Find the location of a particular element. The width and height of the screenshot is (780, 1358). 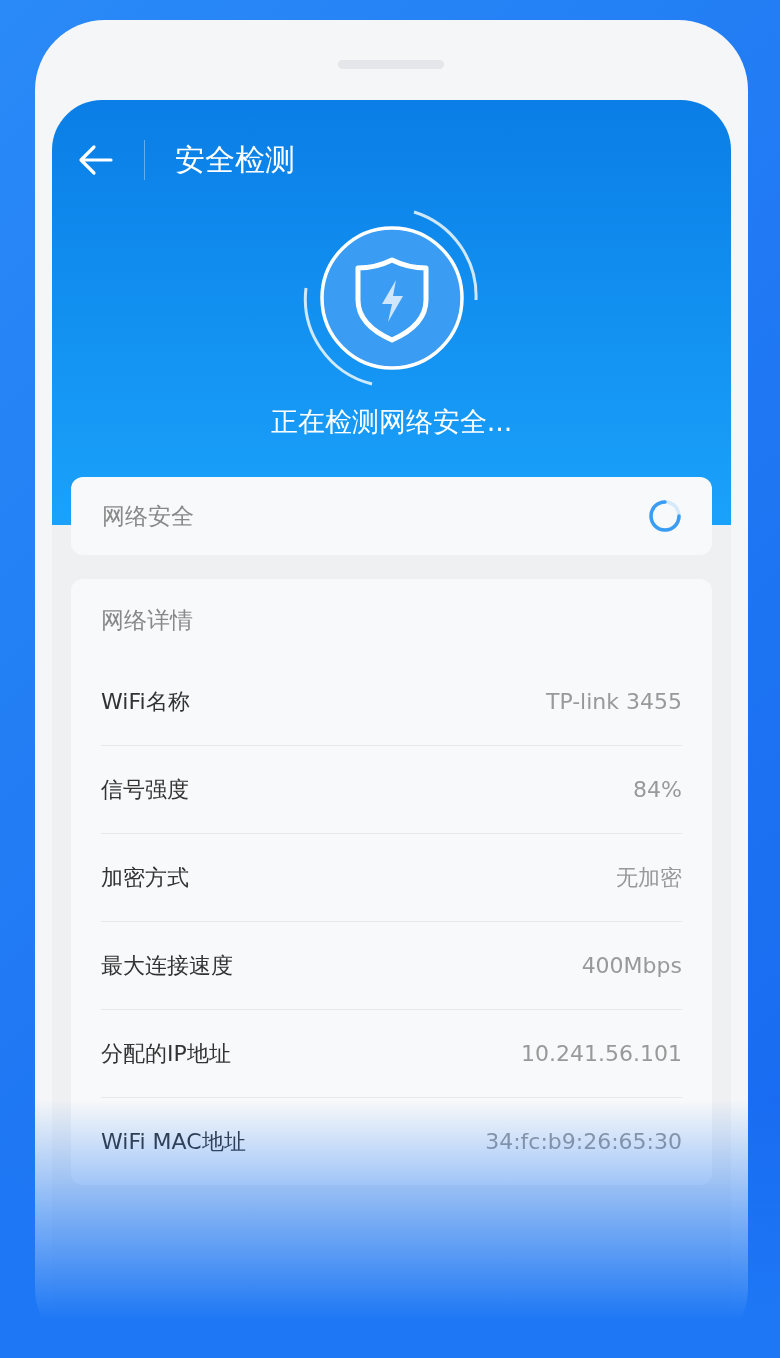

detail-label: WiFi MAC地址 is located at coordinates (173, 1141).